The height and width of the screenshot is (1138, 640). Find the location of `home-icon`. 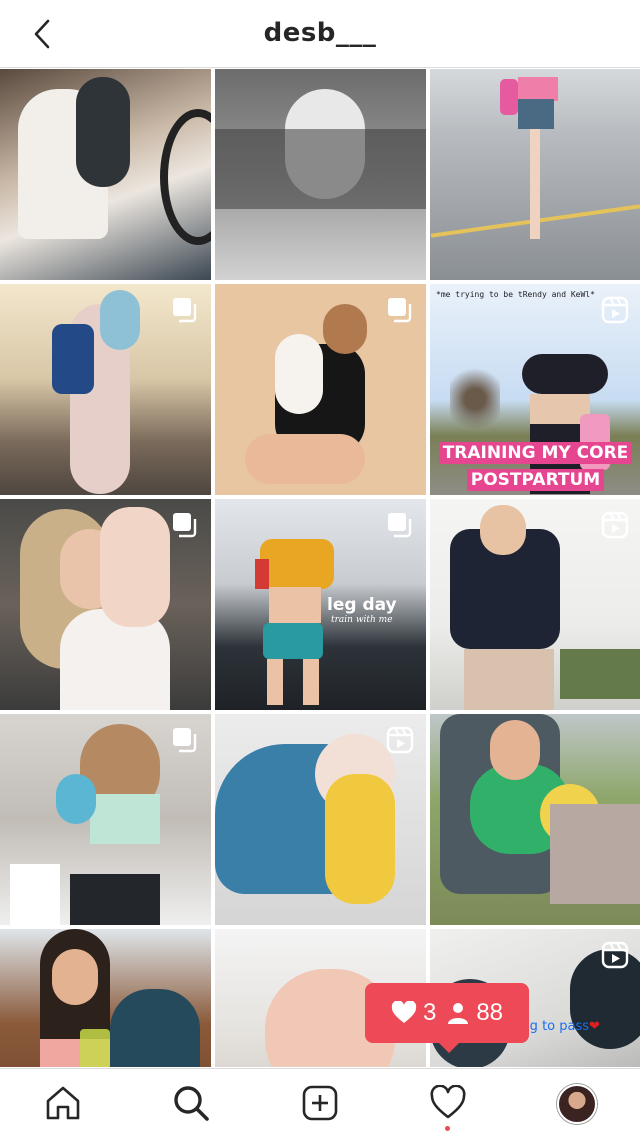

home-icon is located at coordinates (63, 1103).